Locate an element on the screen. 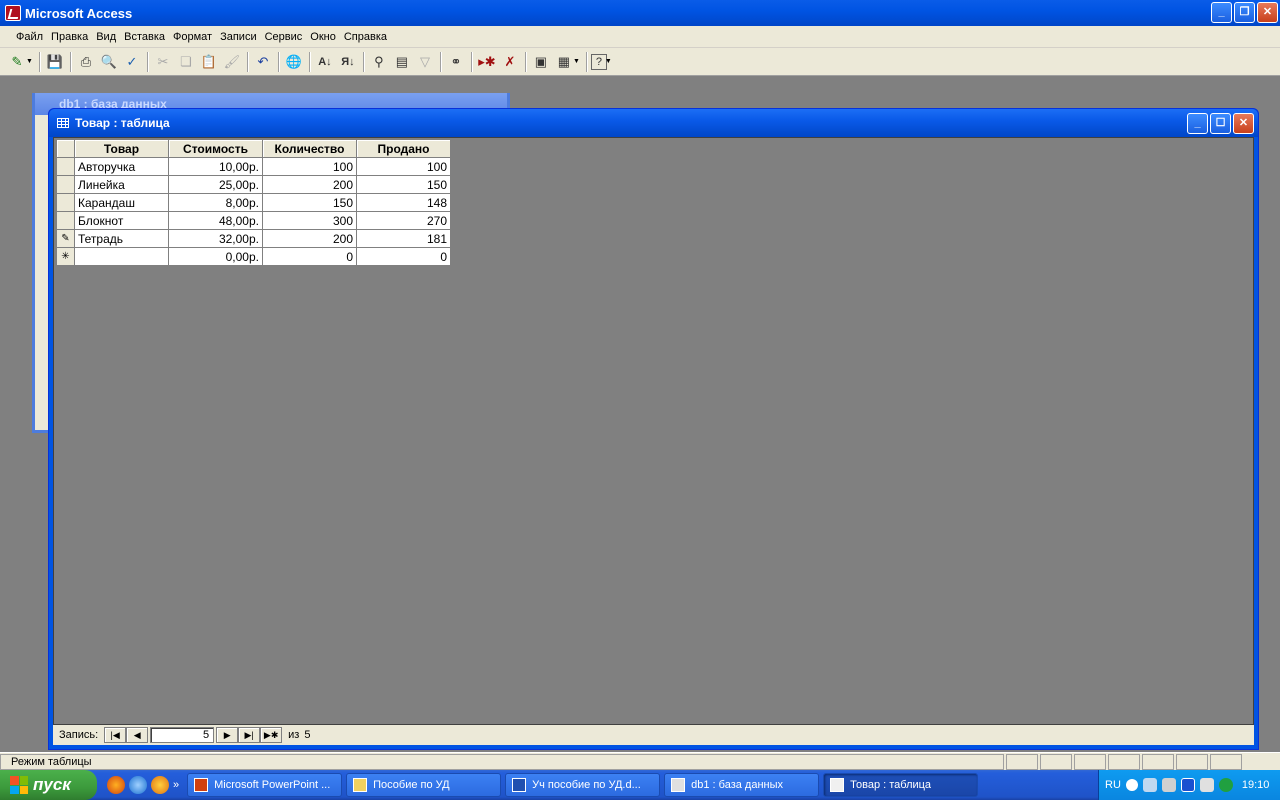 The image size is (1280, 800). apply-filter-icon: ▽ is located at coordinates (425, 62).